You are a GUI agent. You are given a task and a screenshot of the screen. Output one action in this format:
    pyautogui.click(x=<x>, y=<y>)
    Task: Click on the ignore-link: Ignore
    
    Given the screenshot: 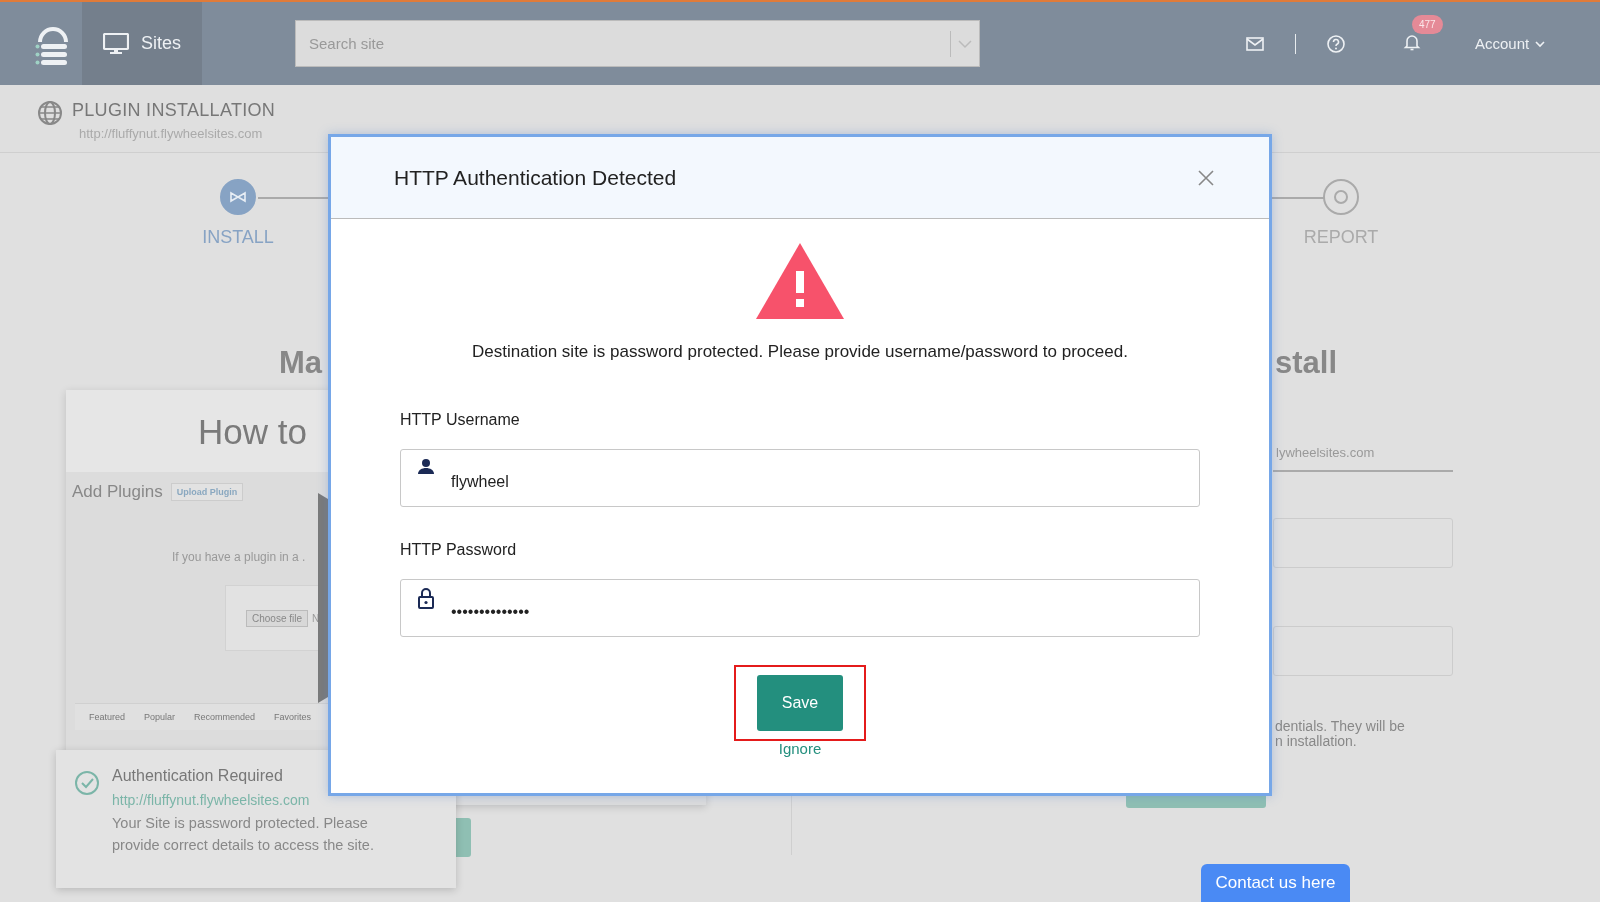 What is the action you would take?
    pyautogui.click(x=800, y=748)
    